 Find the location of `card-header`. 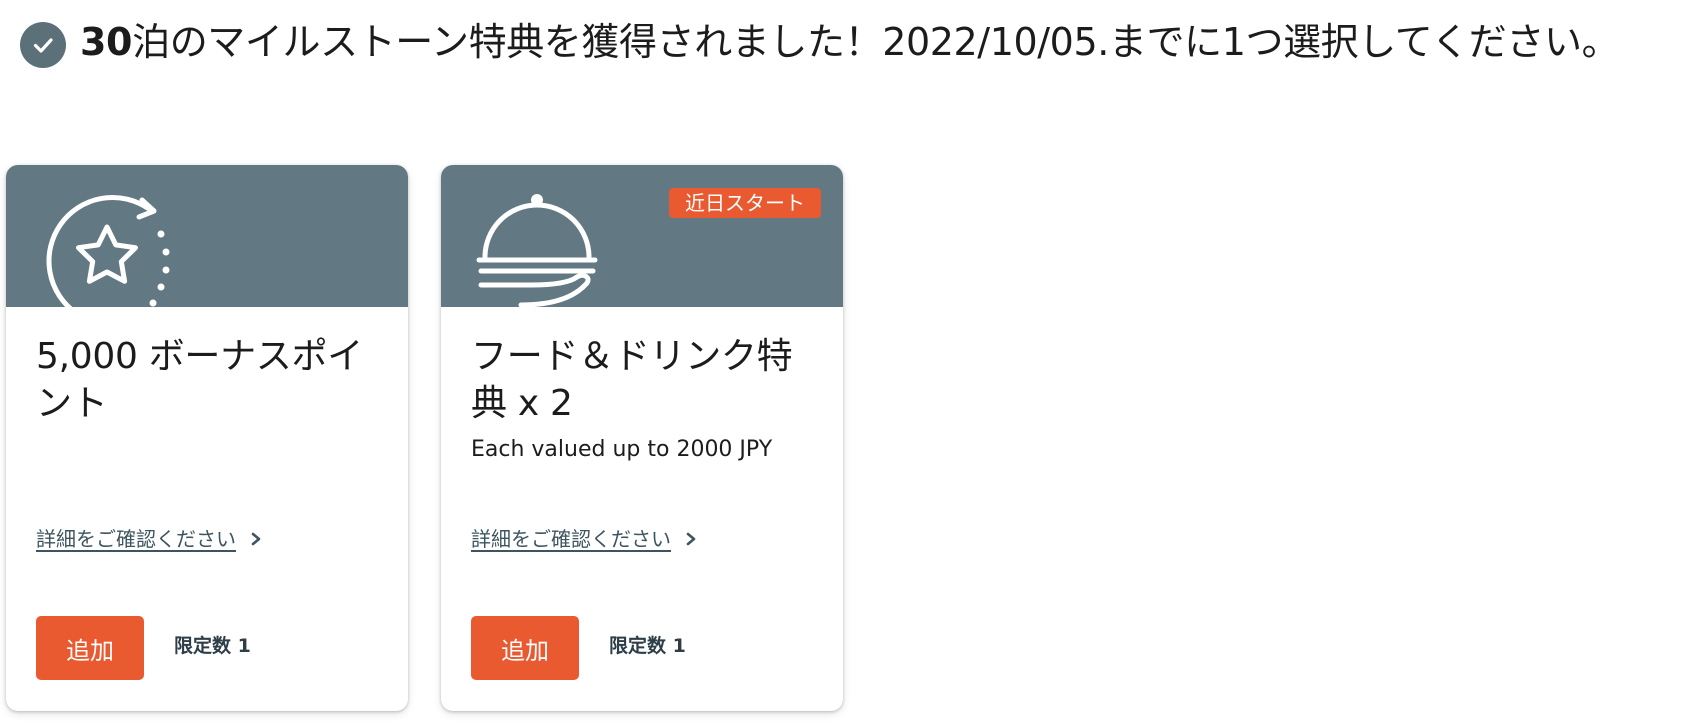

card-header is located at coordinates (207, 236).